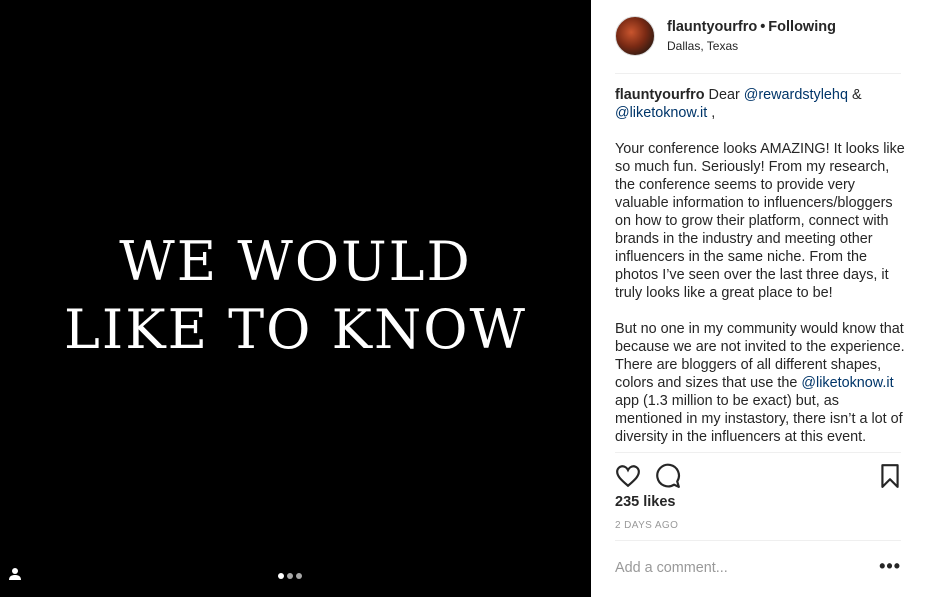 Image resolution: width=925 pixels, height=597 pixels. Describe the element at coordinates (295, 329) in the screenshot. I see `media-text-line-2: LIKE TO KNOW` at that location.